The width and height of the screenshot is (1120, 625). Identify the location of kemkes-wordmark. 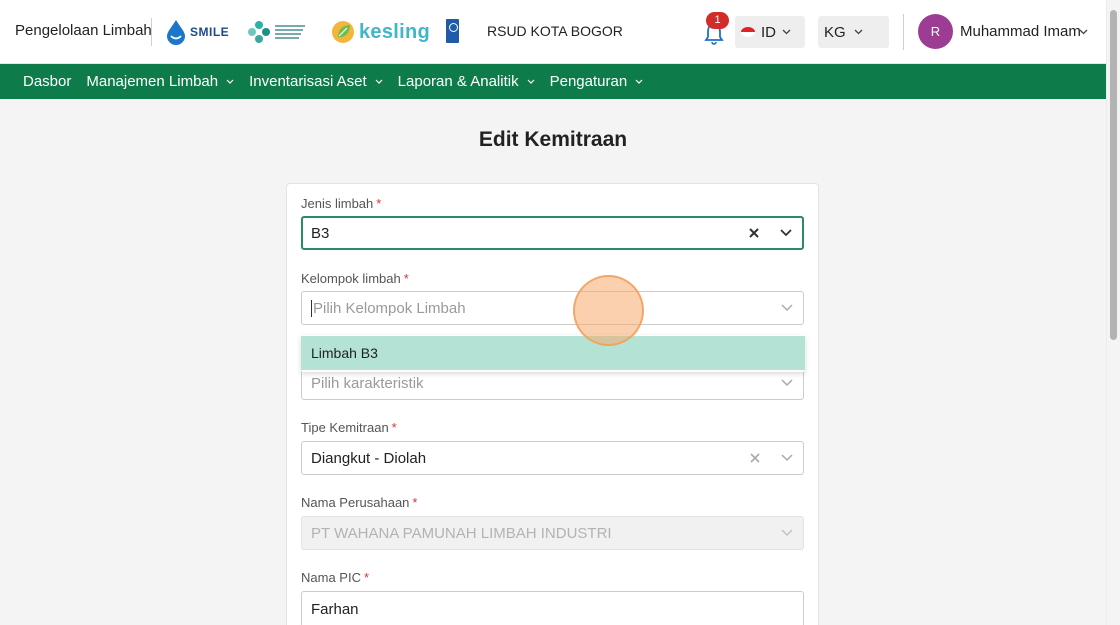
(290, 32).